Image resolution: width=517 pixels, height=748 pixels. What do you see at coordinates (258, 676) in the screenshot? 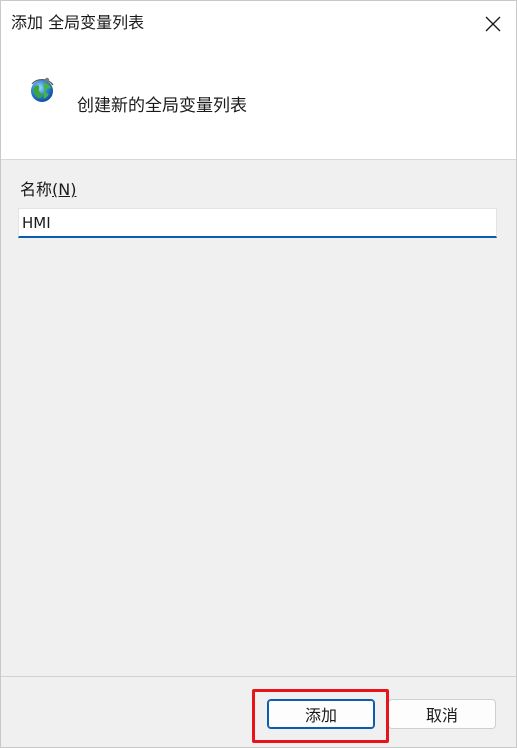
I see `footer-divider` at bounding box center [258, 676].